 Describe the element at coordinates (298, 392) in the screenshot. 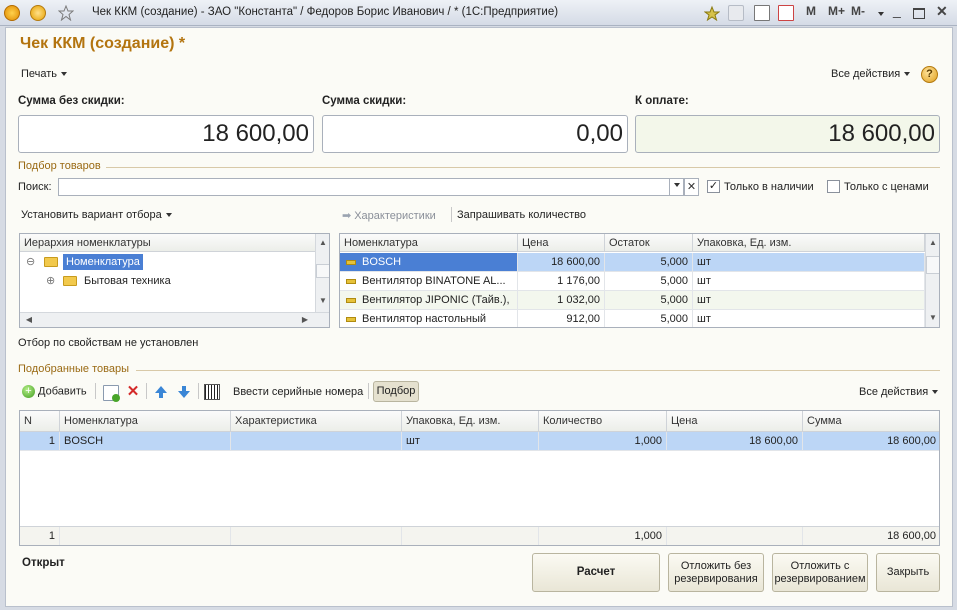

I see `serial-numbers-button: Ввести серийные номера` at that location.